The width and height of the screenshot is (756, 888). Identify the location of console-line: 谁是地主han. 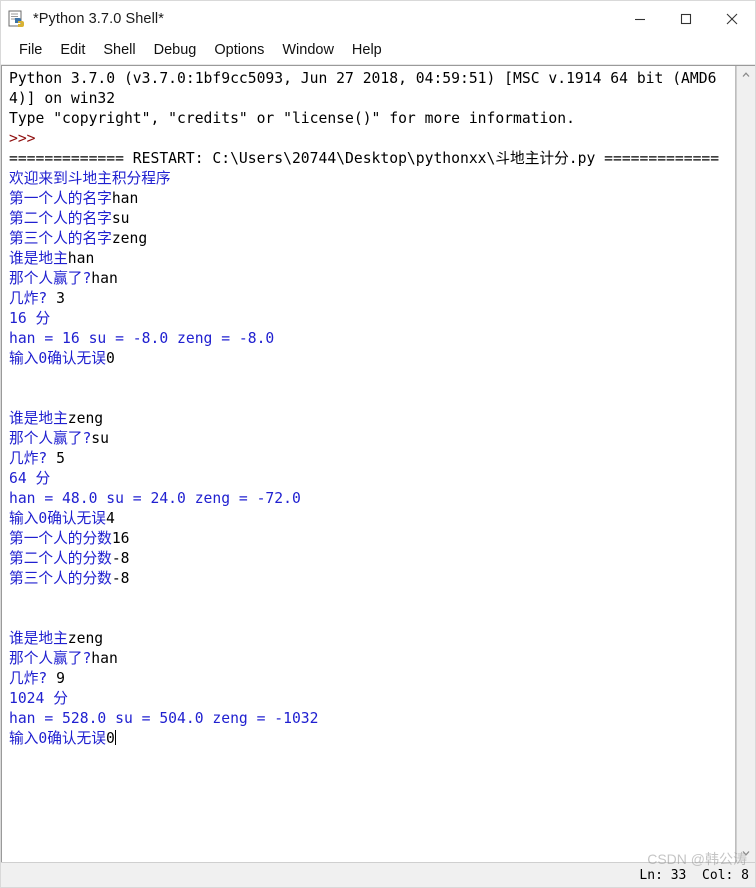
(372, 259).